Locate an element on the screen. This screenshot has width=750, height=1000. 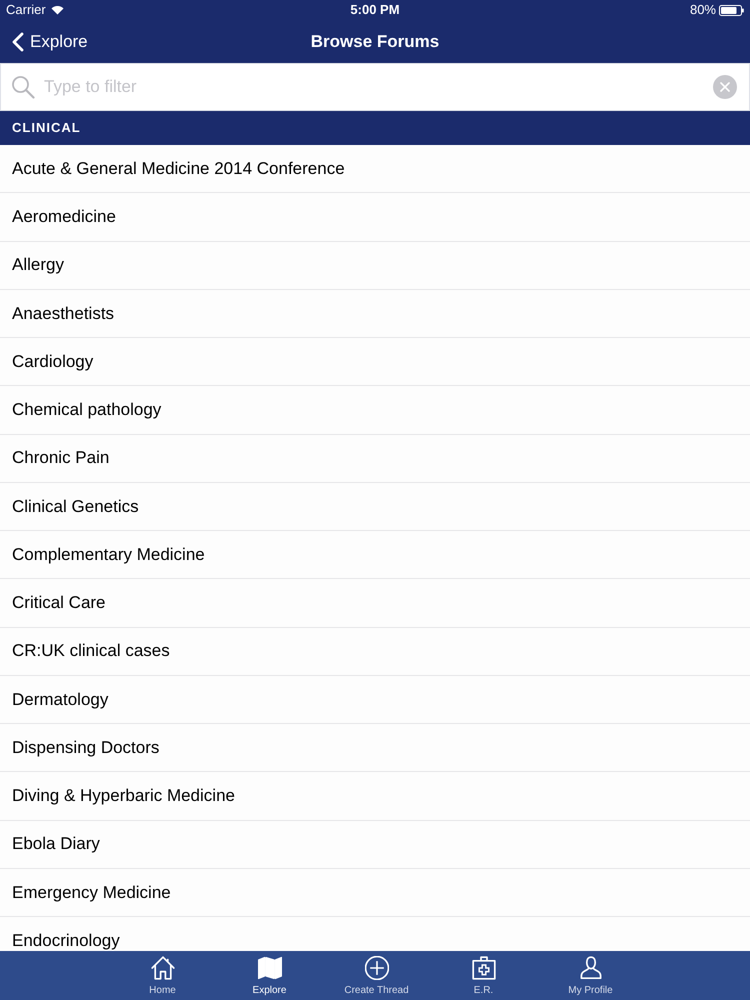
tab-item: My Profile is located at coordinates (590, 975).